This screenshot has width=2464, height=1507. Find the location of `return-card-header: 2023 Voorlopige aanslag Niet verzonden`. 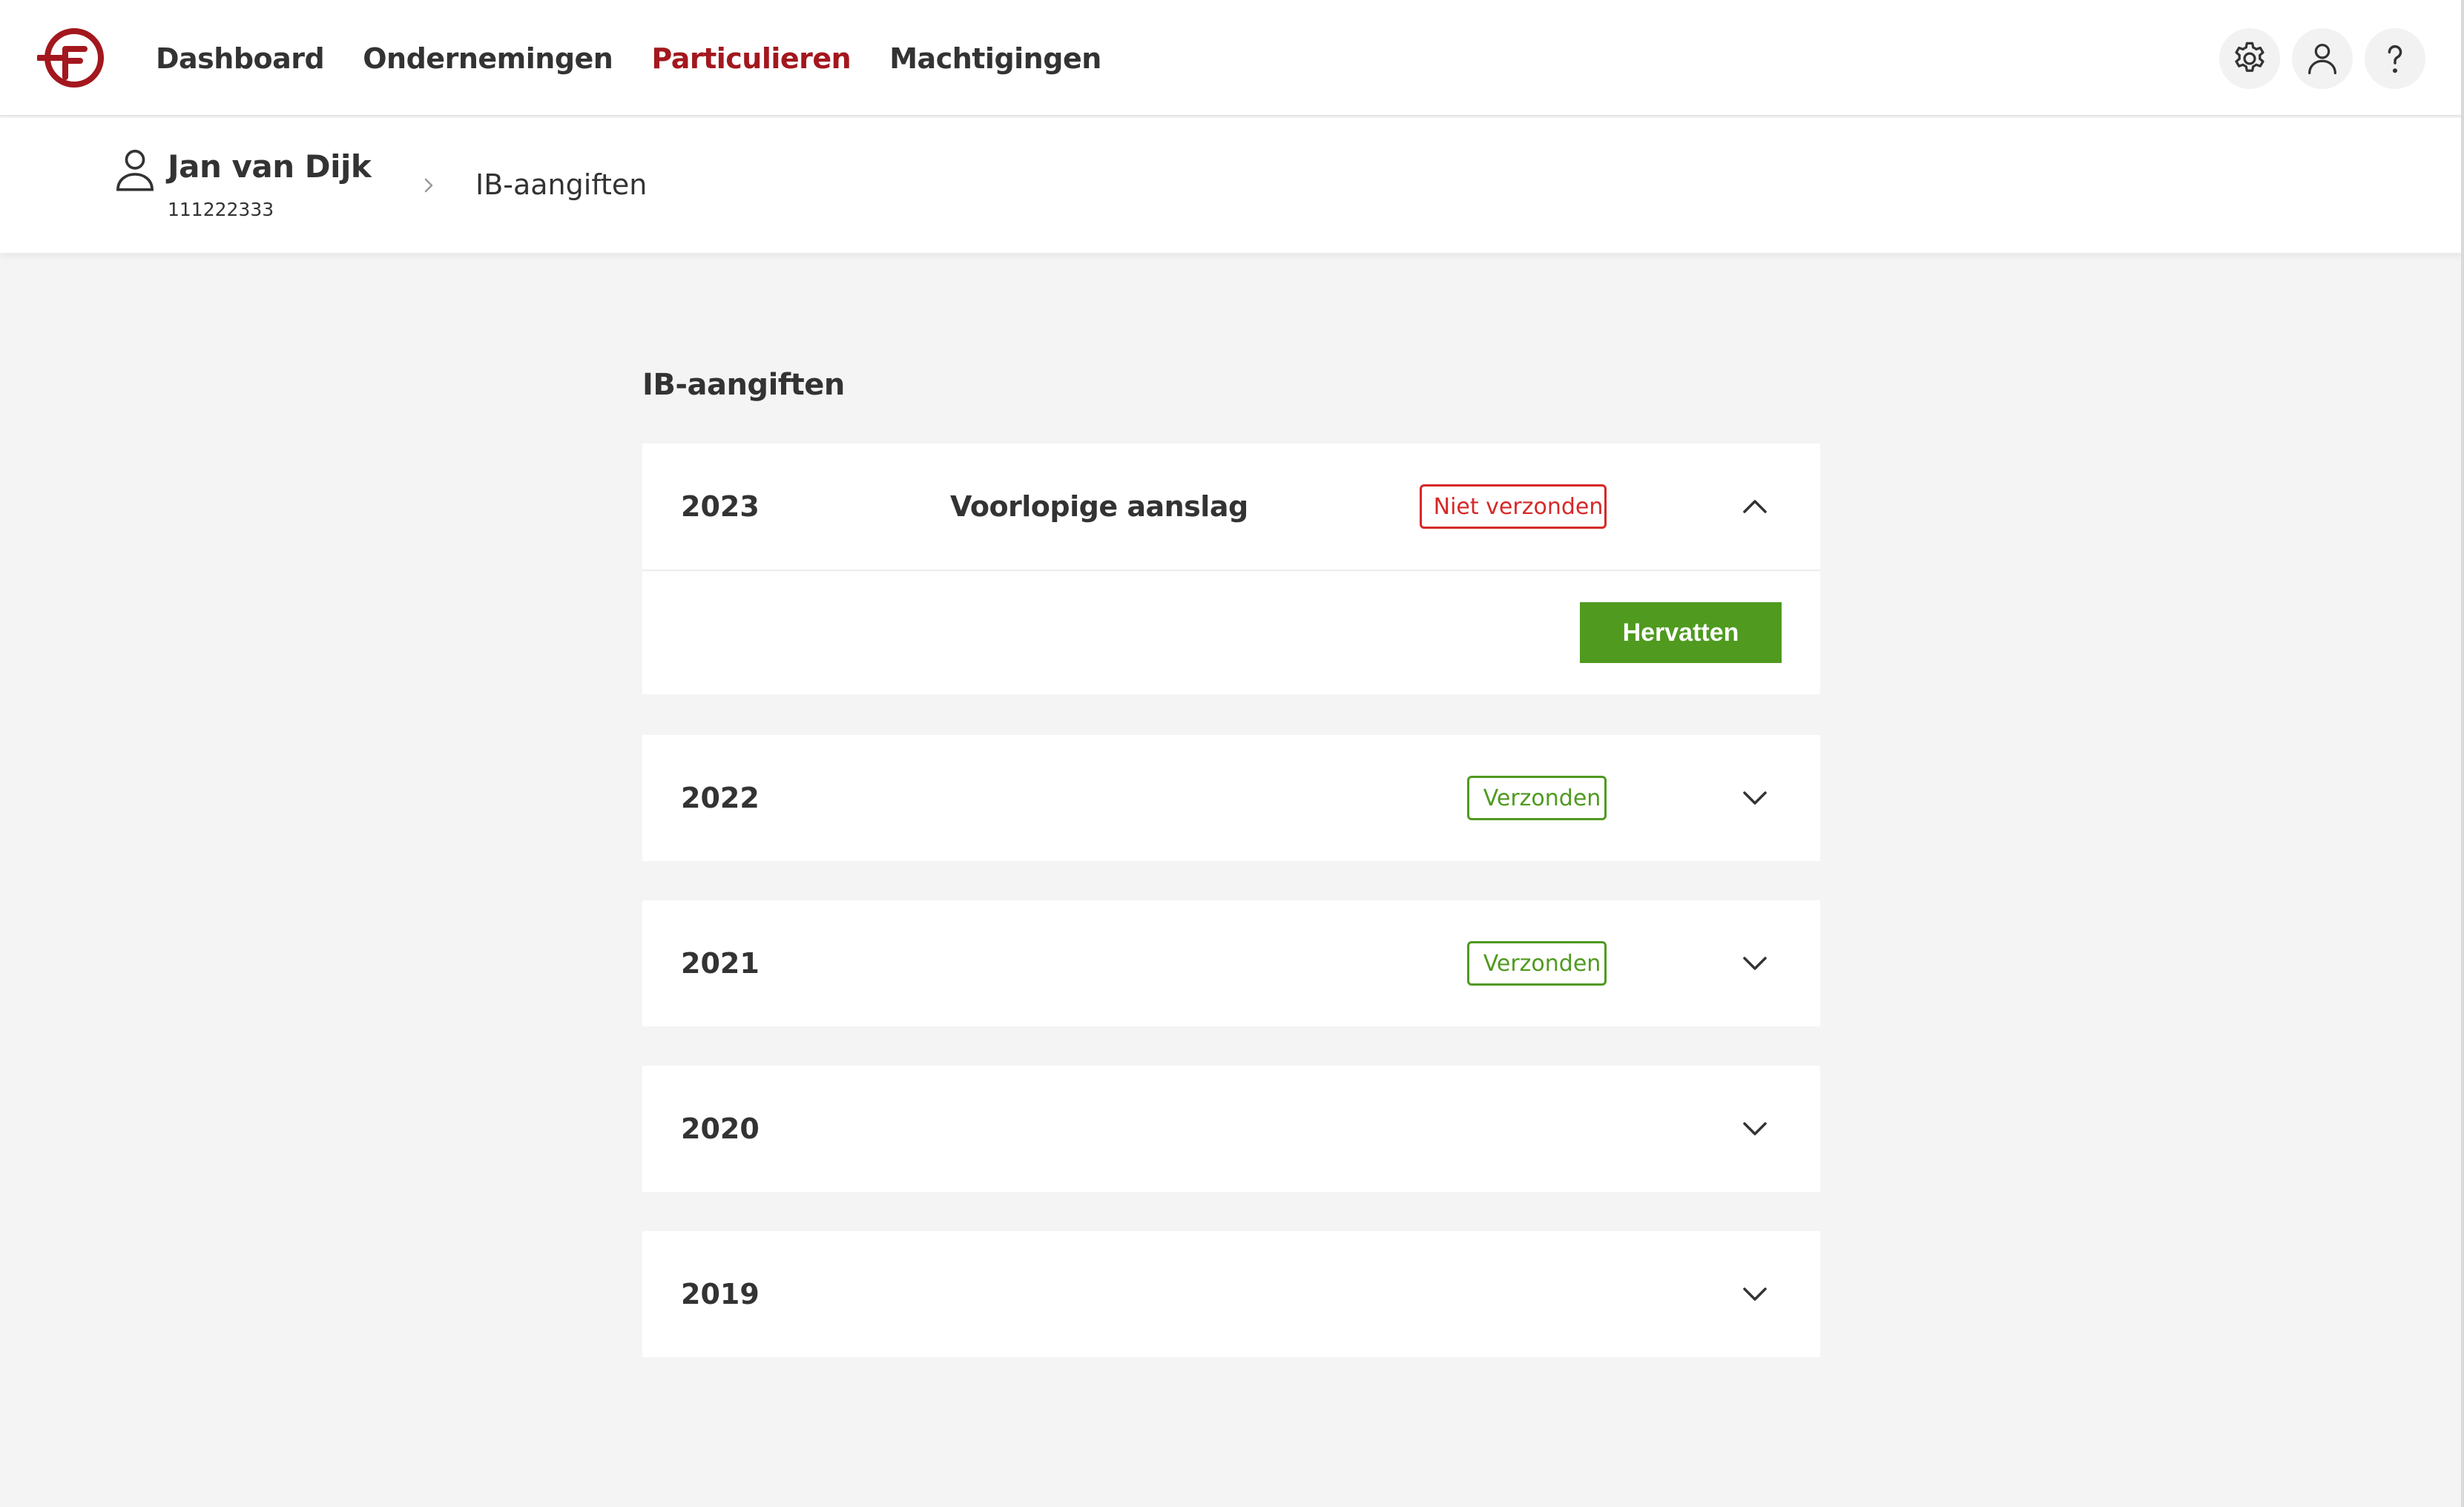

return-card-header: 2023 Voorlopige aanslag Niet verzonden is located at coordinates (1231, 507).